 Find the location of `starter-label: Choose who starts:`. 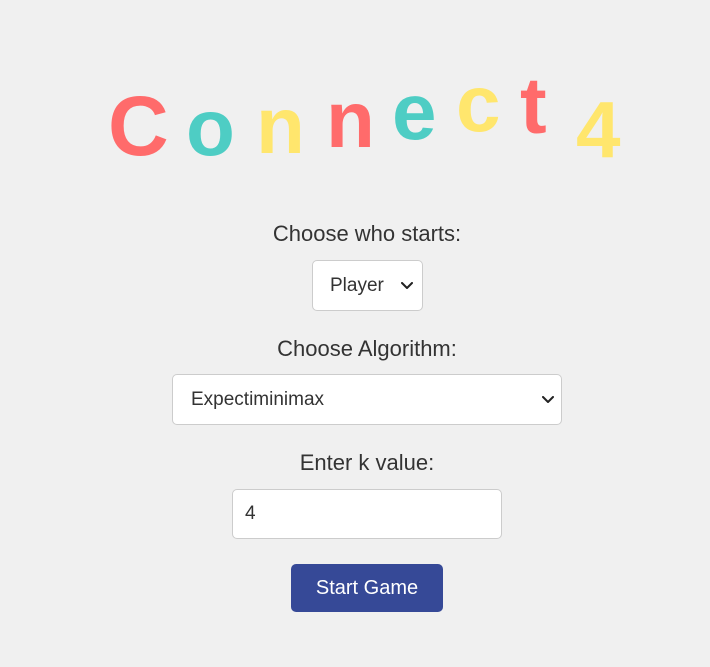

starter-label: Choose who starts: is located at coordinates (367, 233).